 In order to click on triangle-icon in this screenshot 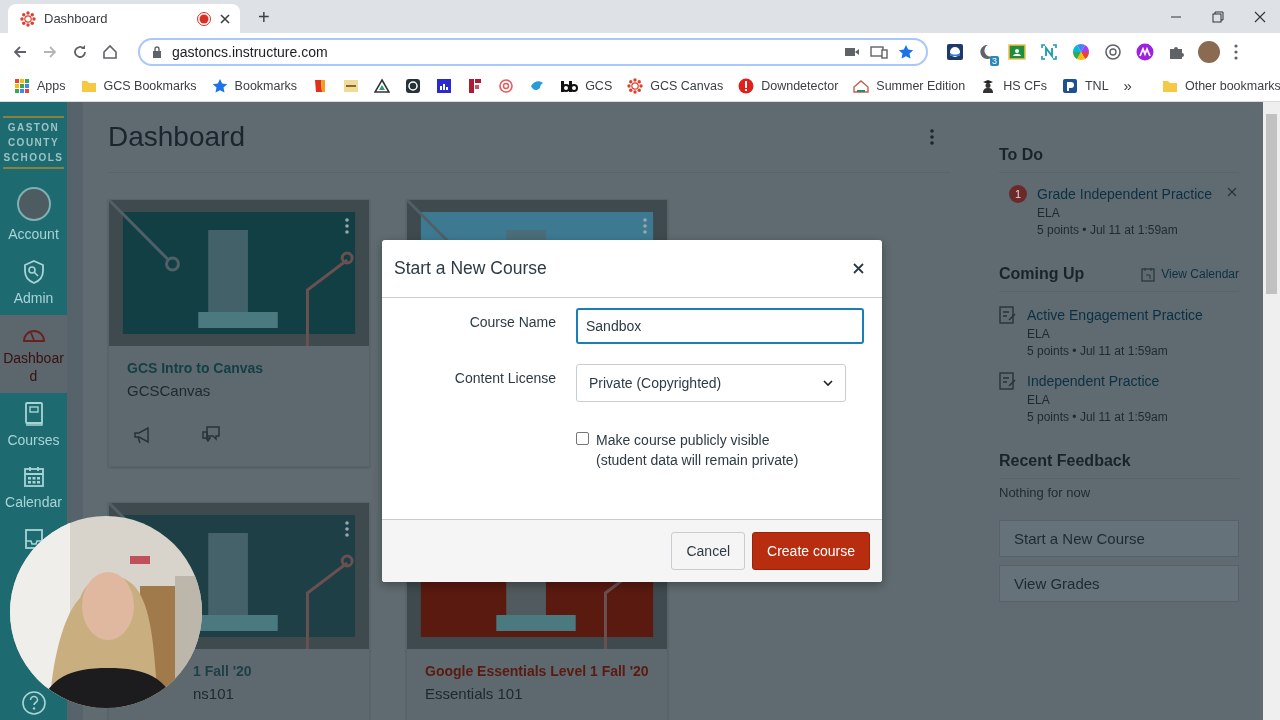, I will do `click(382, 85)`.